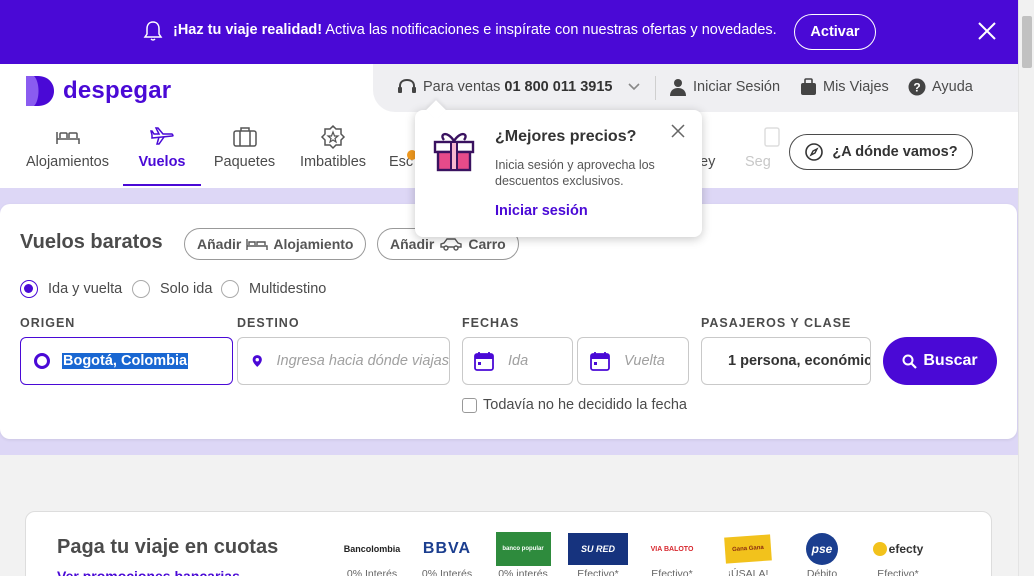 The height and width of the screenshot is (576, 1034). What do you see at coordinates (48, 323) in the screenshot?
I see `origin-label: ORIGEN` at bounding box center [48, 323].